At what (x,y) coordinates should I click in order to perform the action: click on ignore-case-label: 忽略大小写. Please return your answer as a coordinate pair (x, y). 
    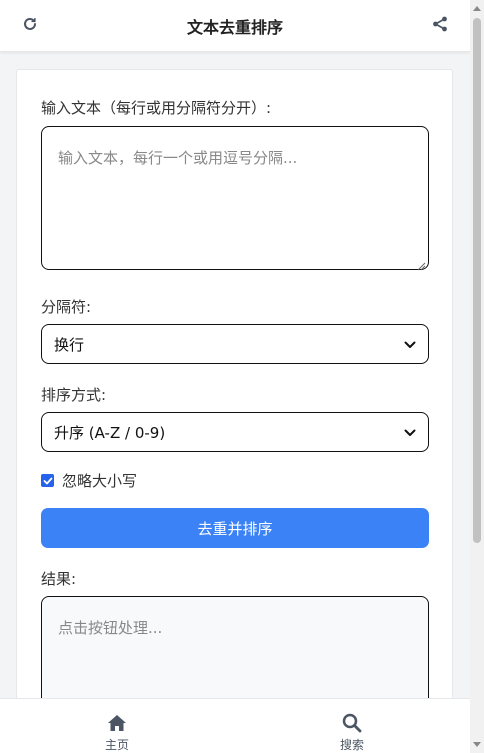
    Looking at the image, I should click on (100, 481).